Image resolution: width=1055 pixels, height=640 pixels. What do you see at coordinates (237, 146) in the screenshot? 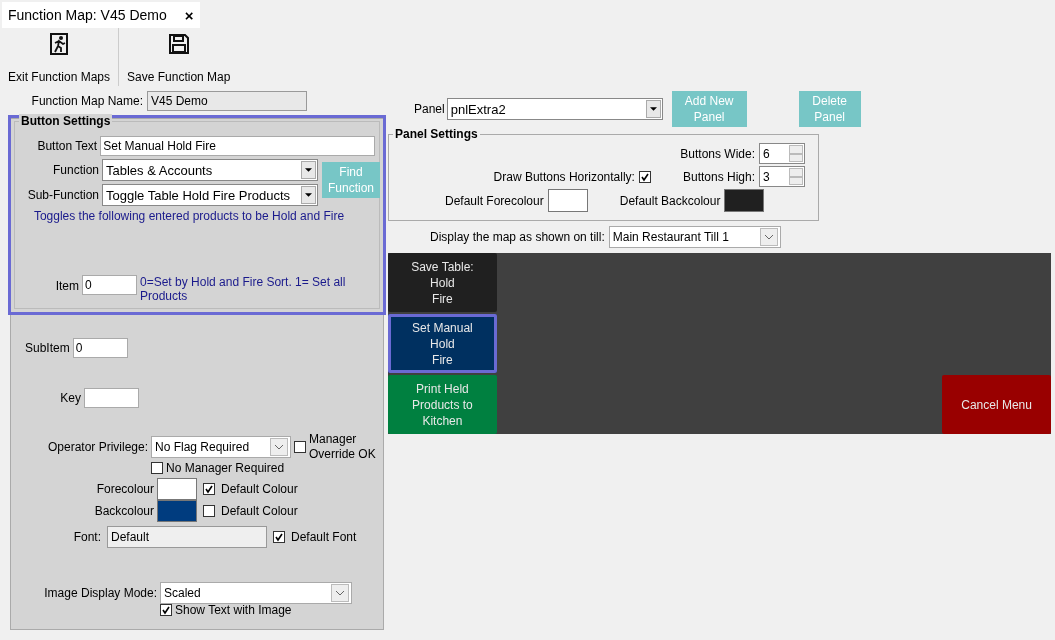
I see `button-text-field: Set Manual Hold Fire` at bounding box center [237, 146].